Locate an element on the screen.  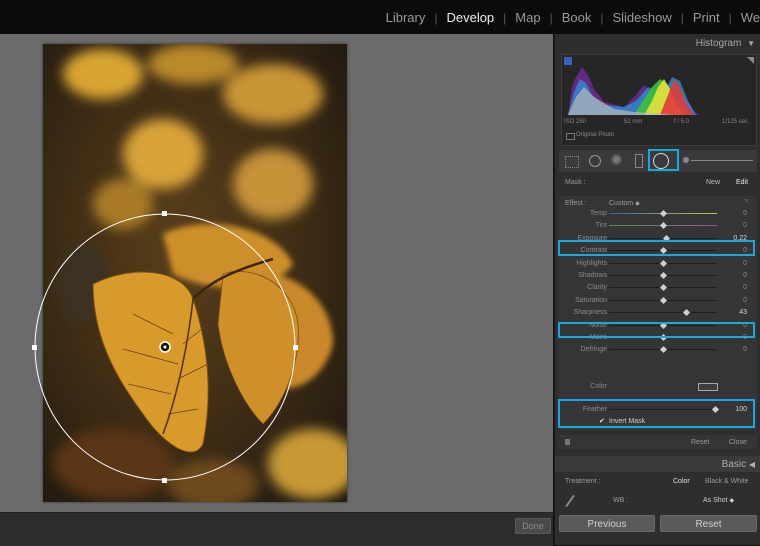
saturation-value: 0 is located at coordinates (745, 300).